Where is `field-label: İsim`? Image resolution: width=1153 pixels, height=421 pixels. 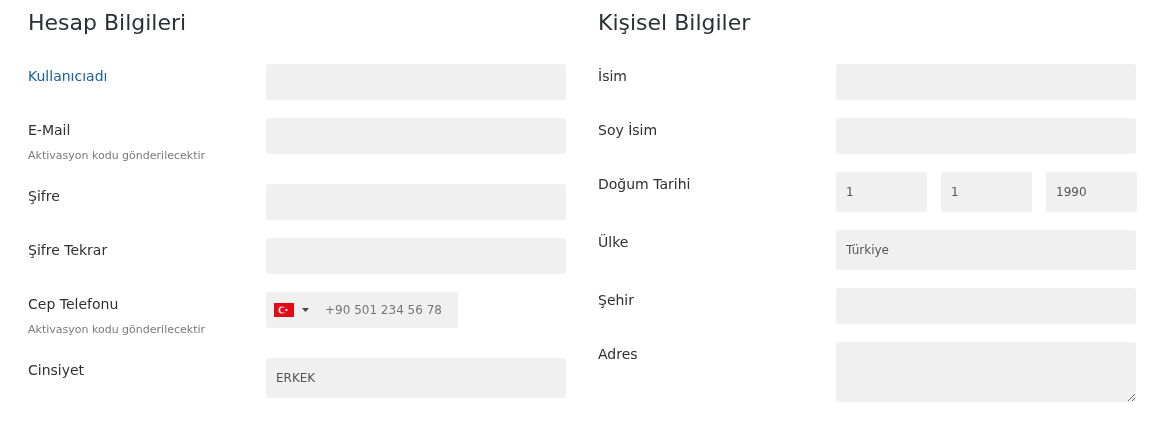
field-label: İsim is located at coordinates (612, 76).